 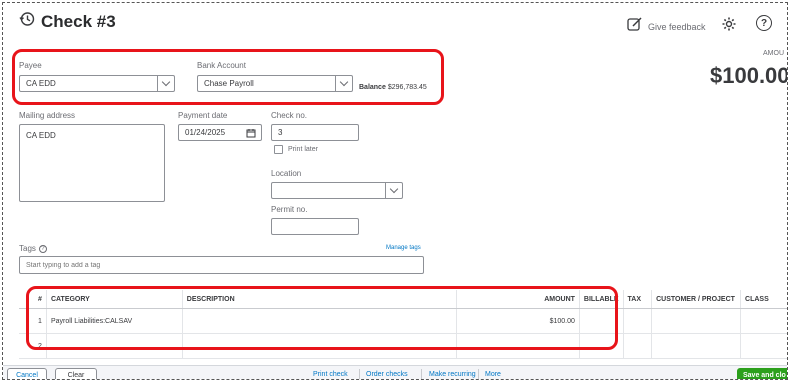 I want to click on tags-label: Tags, so click(x=27, y=248).